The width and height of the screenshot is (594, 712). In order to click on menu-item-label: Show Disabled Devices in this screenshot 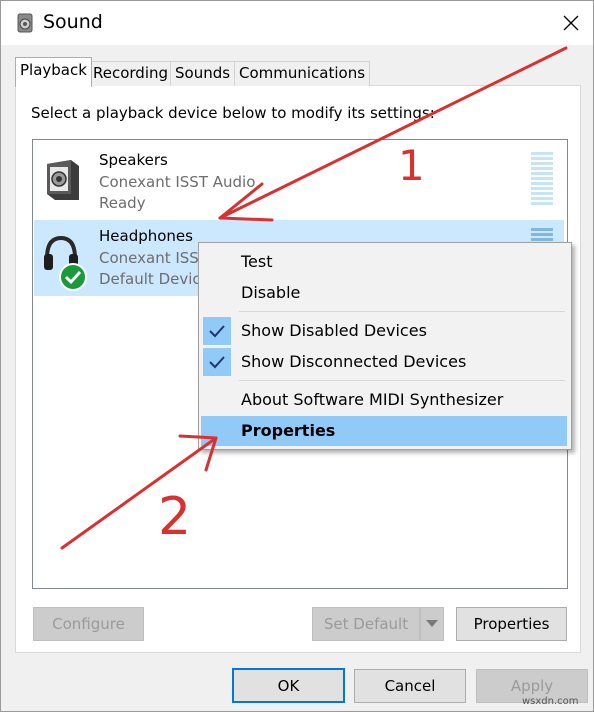, I will do `click(334, 330)`.